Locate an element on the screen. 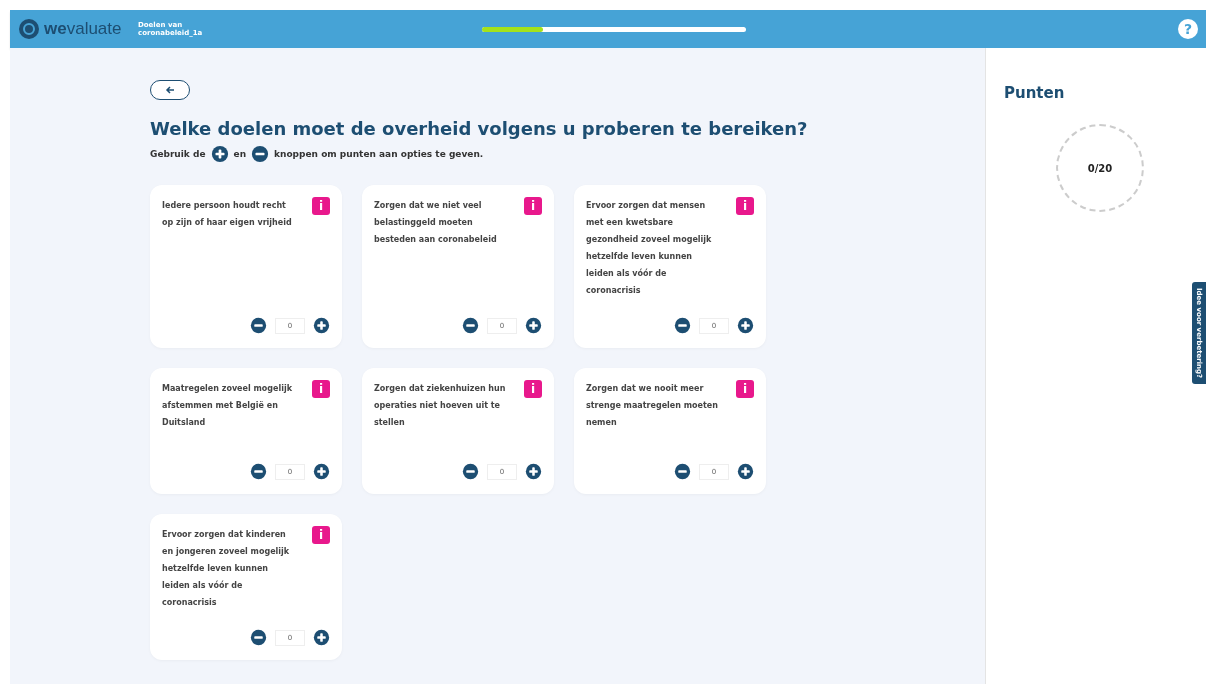 This screenshot has width=1206, height=684. back-button is located at coordinates (170, 90).